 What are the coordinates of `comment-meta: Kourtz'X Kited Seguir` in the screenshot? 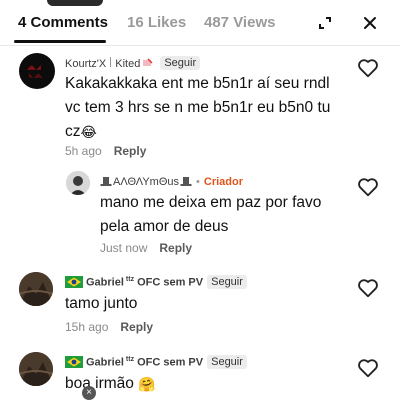 It's located at (133, 63).